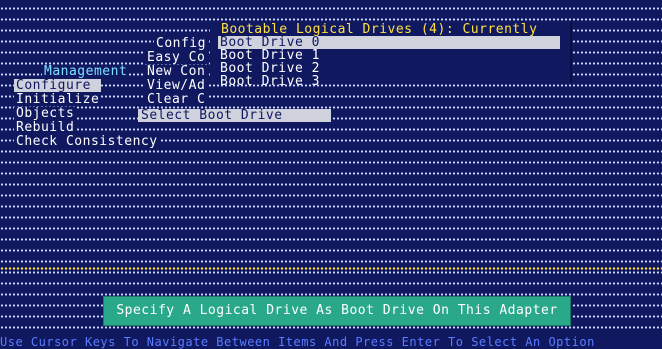 This screenshot has height=349, width=662. Describe the element at coordinates (276, 81) in the screenshot. I see `boot-drive-3-option: Boot Drive 3` at that location.